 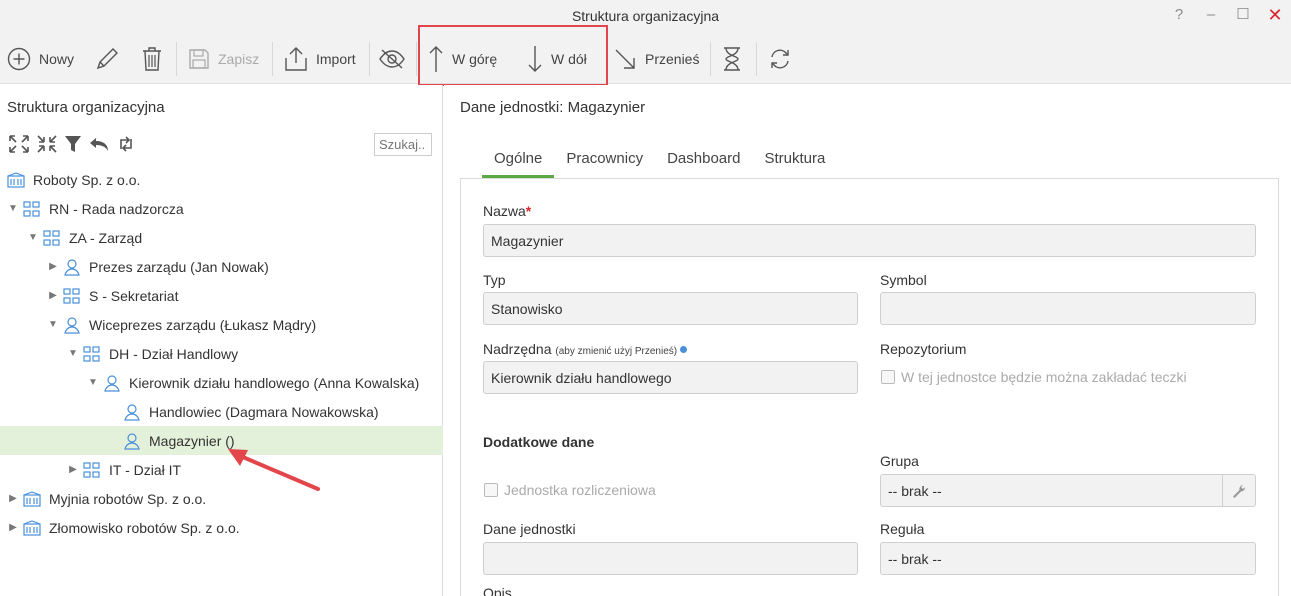 I want to click on tree-item: ▼ DH - Dział Handlowy, so click(x=221, y=353).